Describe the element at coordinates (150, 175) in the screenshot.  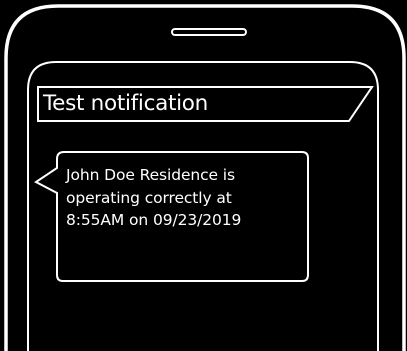
I see `message-line: John Doe Residence is` at that location.